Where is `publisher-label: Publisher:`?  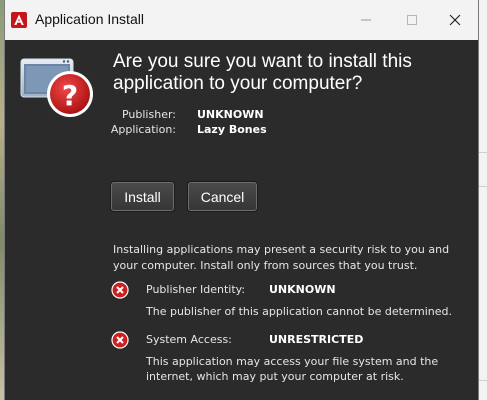 publisher-label: Publisher: is located at coordinates (148, 114).